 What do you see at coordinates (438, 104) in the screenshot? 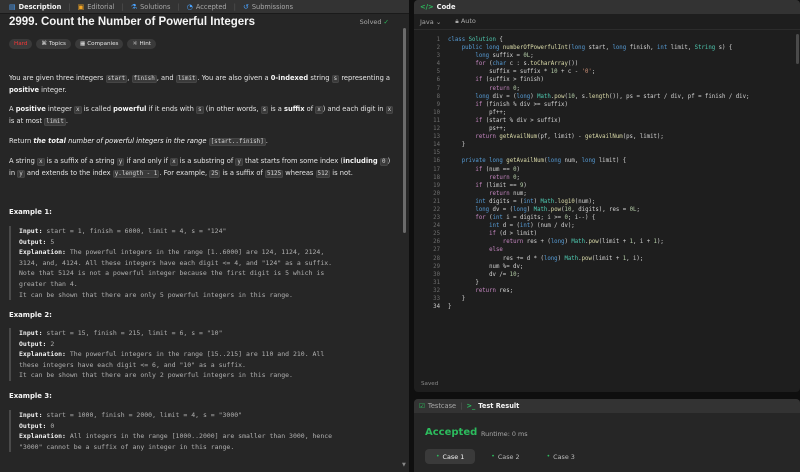
I see `line-number: 9` at bounding box center [438, 104].